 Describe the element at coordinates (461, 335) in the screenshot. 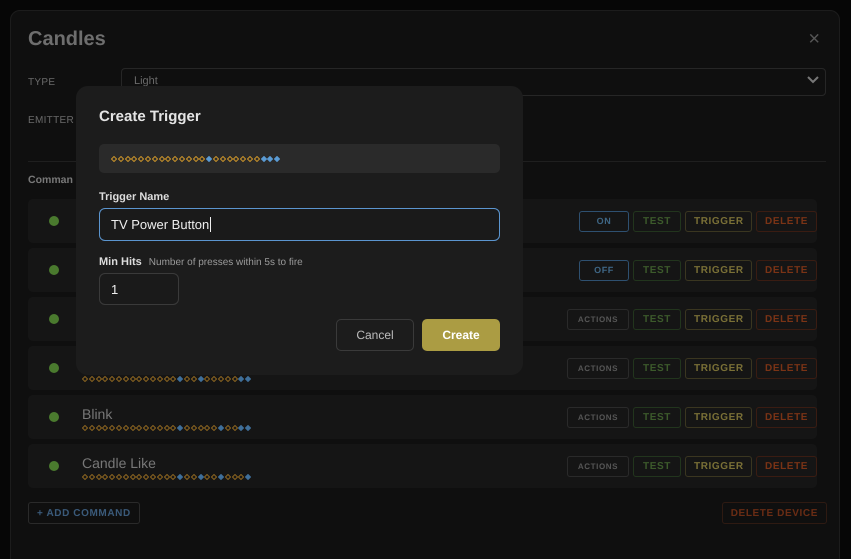

I see `create-button: Create` at that location.